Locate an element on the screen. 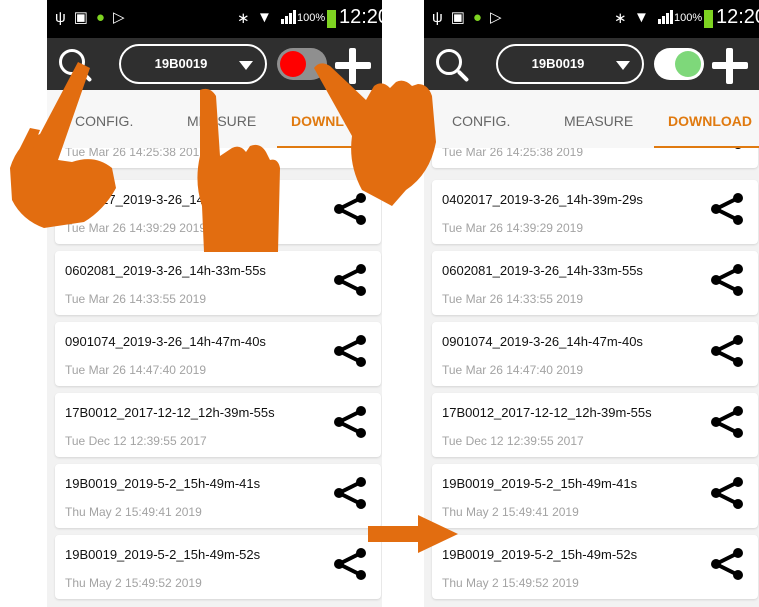 The height and width of the screenshot is (607, 759). file-date: Tue Mar 26 14:39:29 2019 is located at coordinates (512, 228).